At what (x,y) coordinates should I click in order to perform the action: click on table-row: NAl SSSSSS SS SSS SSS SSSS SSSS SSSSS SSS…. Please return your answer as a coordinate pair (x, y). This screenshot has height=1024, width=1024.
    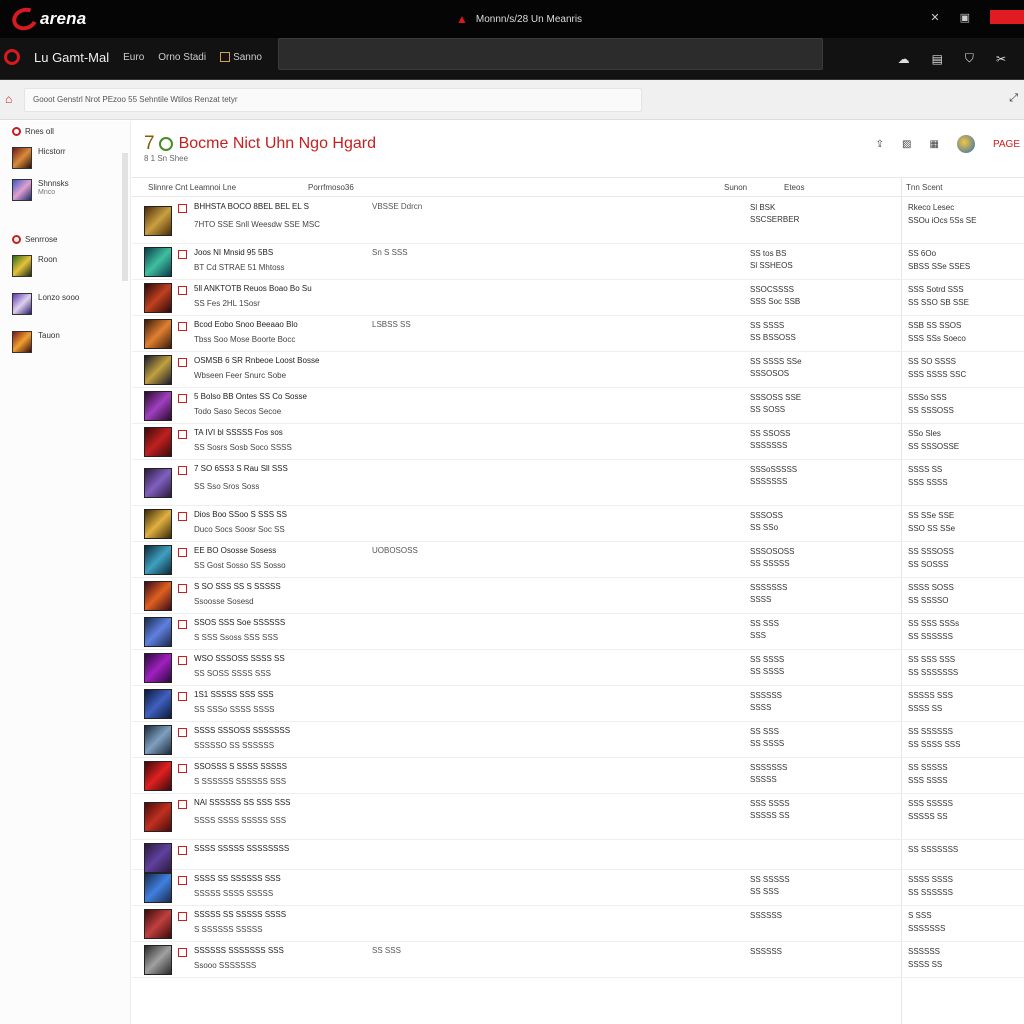
    Looking at the image, I should click on (578, 817).